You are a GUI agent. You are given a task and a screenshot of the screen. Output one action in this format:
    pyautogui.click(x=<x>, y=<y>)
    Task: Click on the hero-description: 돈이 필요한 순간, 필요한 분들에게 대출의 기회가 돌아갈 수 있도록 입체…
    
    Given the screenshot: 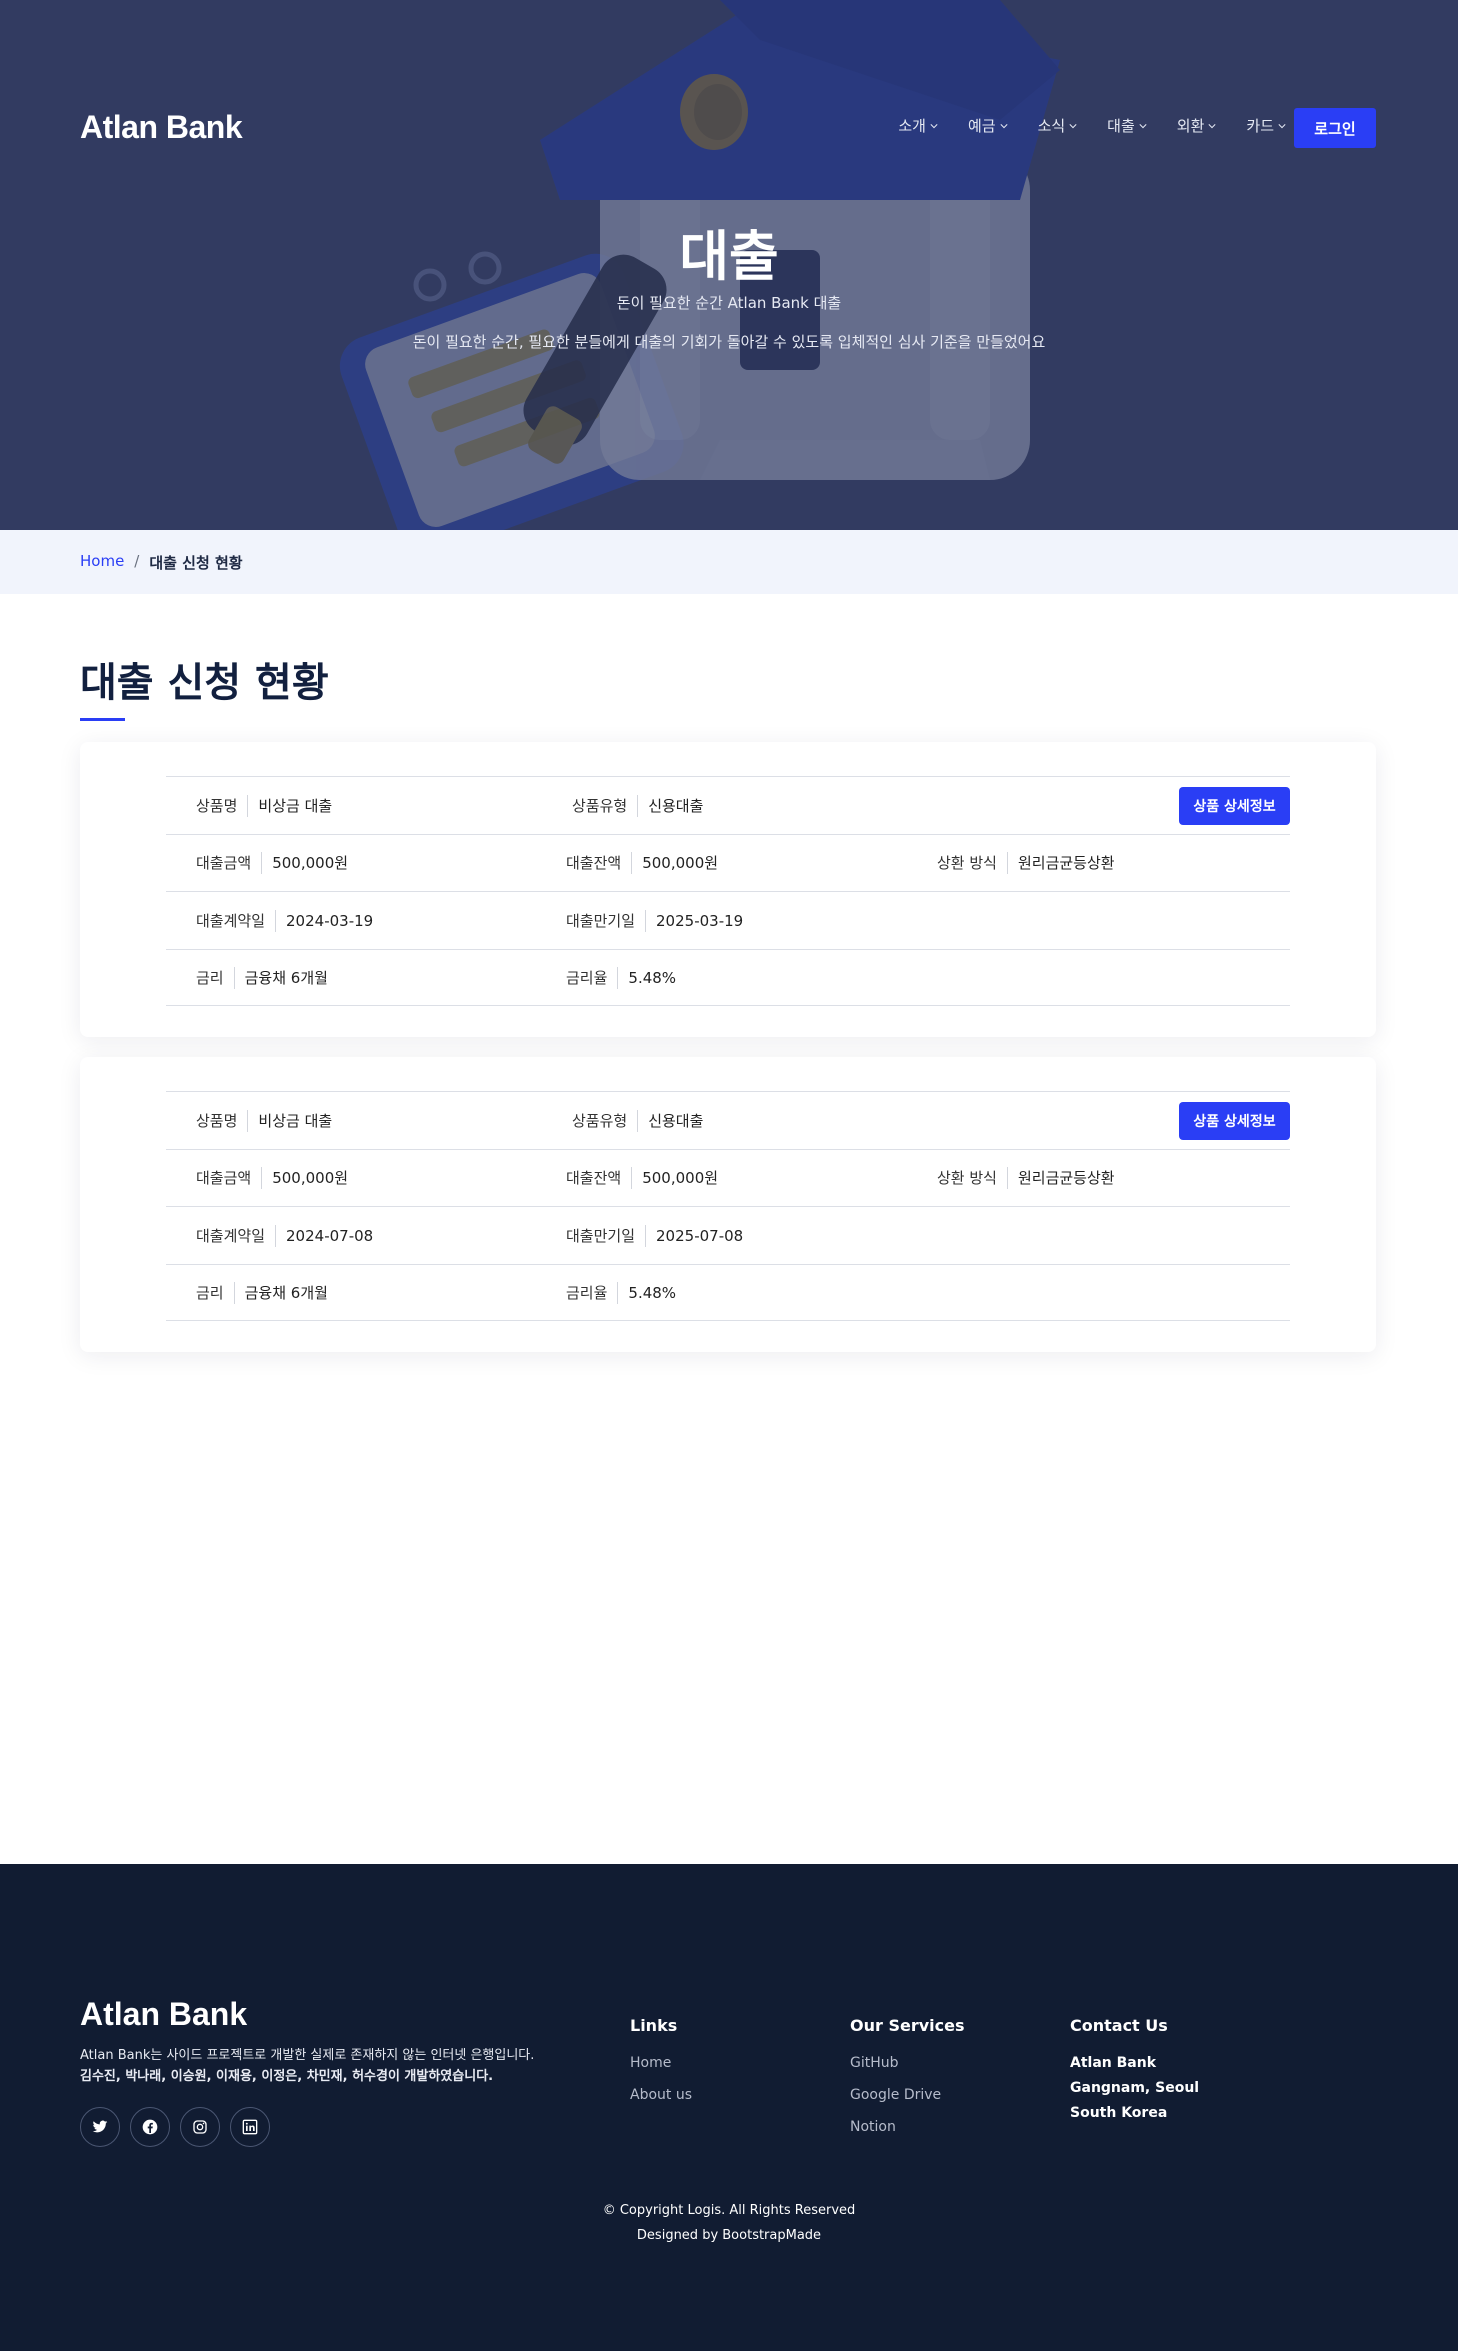 What is the action you would take?
    pyautogui.click(x=729, y=342)
    